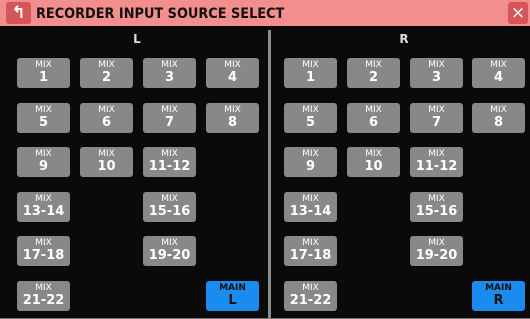  I want to click on left-mix-2-button: MIX 2, so click(106, 73).